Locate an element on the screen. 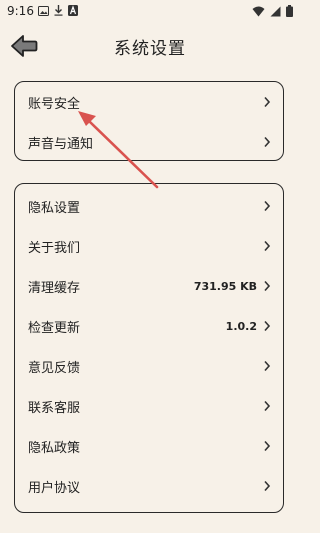  page-header: 系统设置 is located at coordinates (150, 46).